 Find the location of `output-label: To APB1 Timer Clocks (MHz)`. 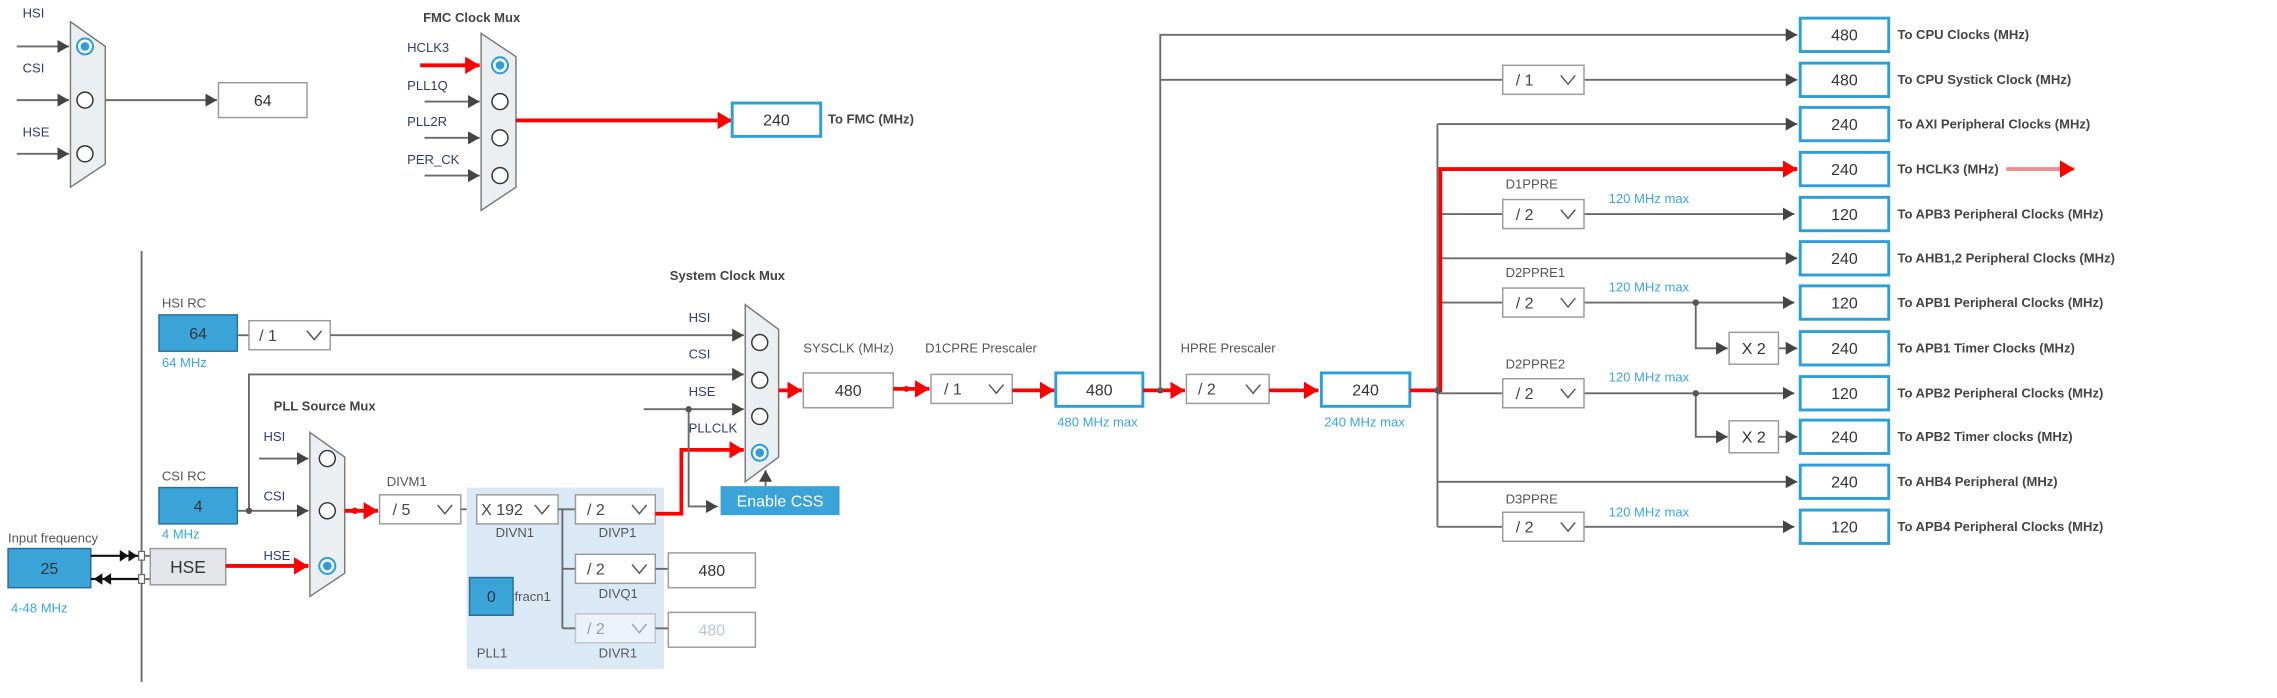

output-label: To APB1 Timer Clocks (MHz) is located at coordinates (1985, 348).